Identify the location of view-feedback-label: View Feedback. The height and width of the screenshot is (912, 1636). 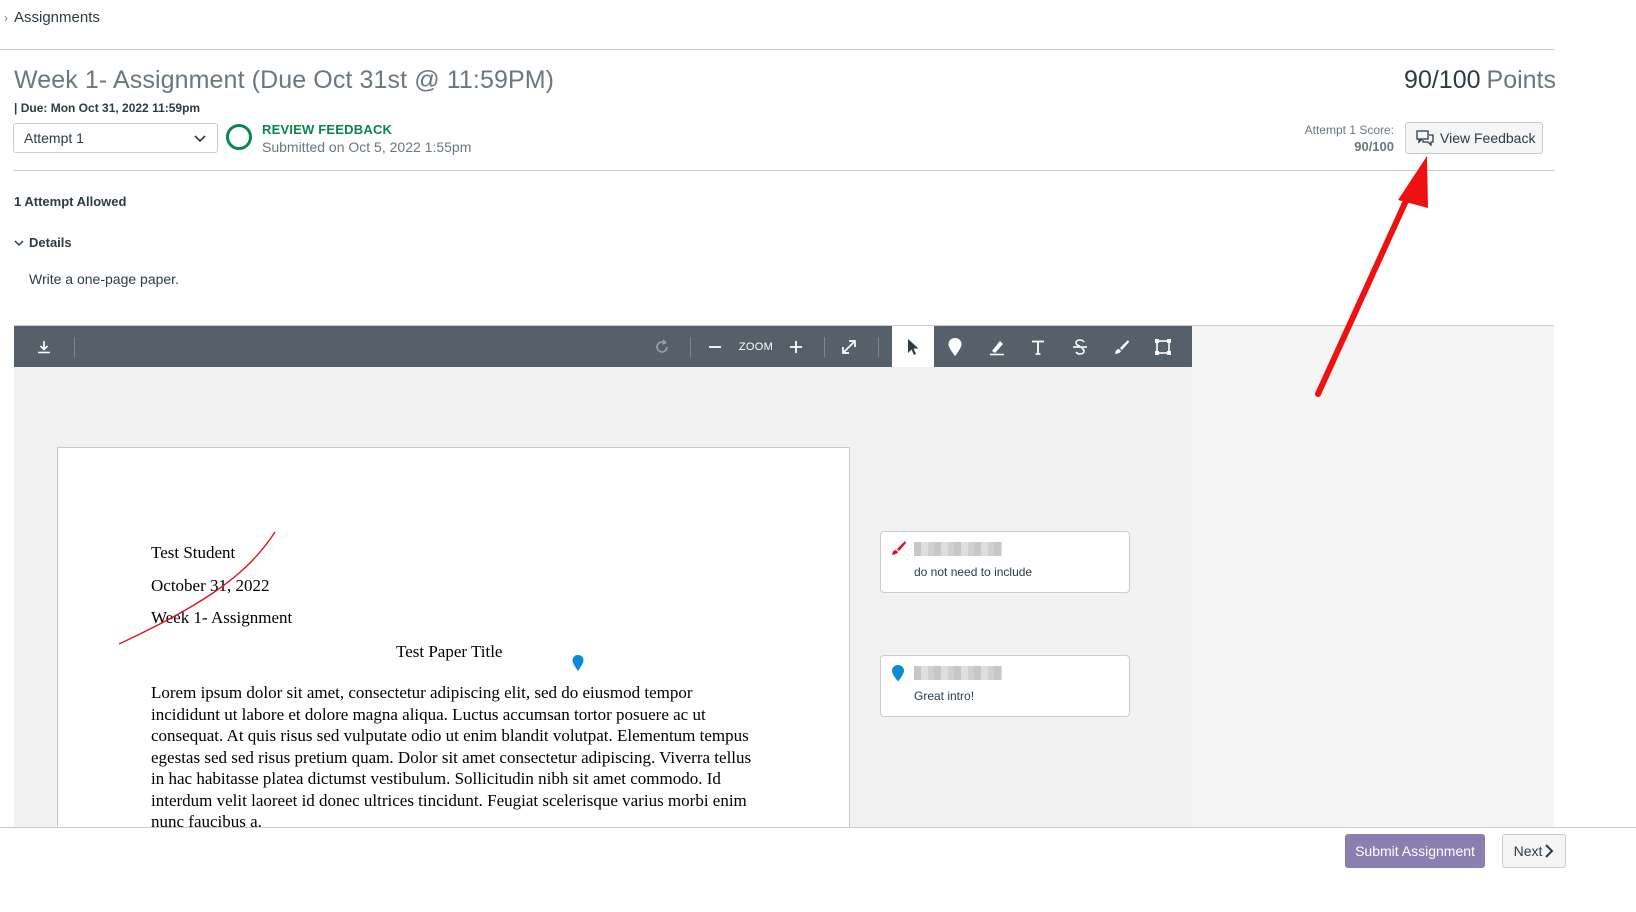
(1488, 138).